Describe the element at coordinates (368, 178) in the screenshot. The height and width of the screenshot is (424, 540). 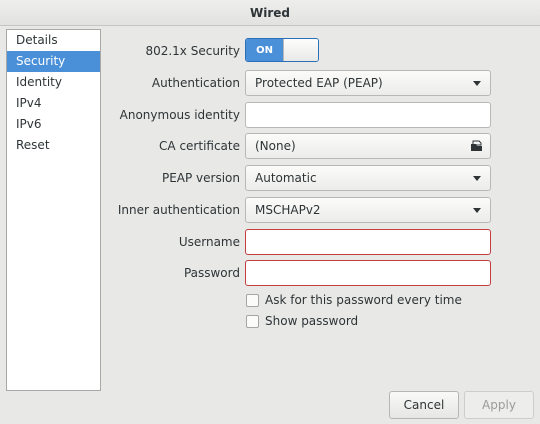
I see `peap-version-dropdown: Automatic` at that location.